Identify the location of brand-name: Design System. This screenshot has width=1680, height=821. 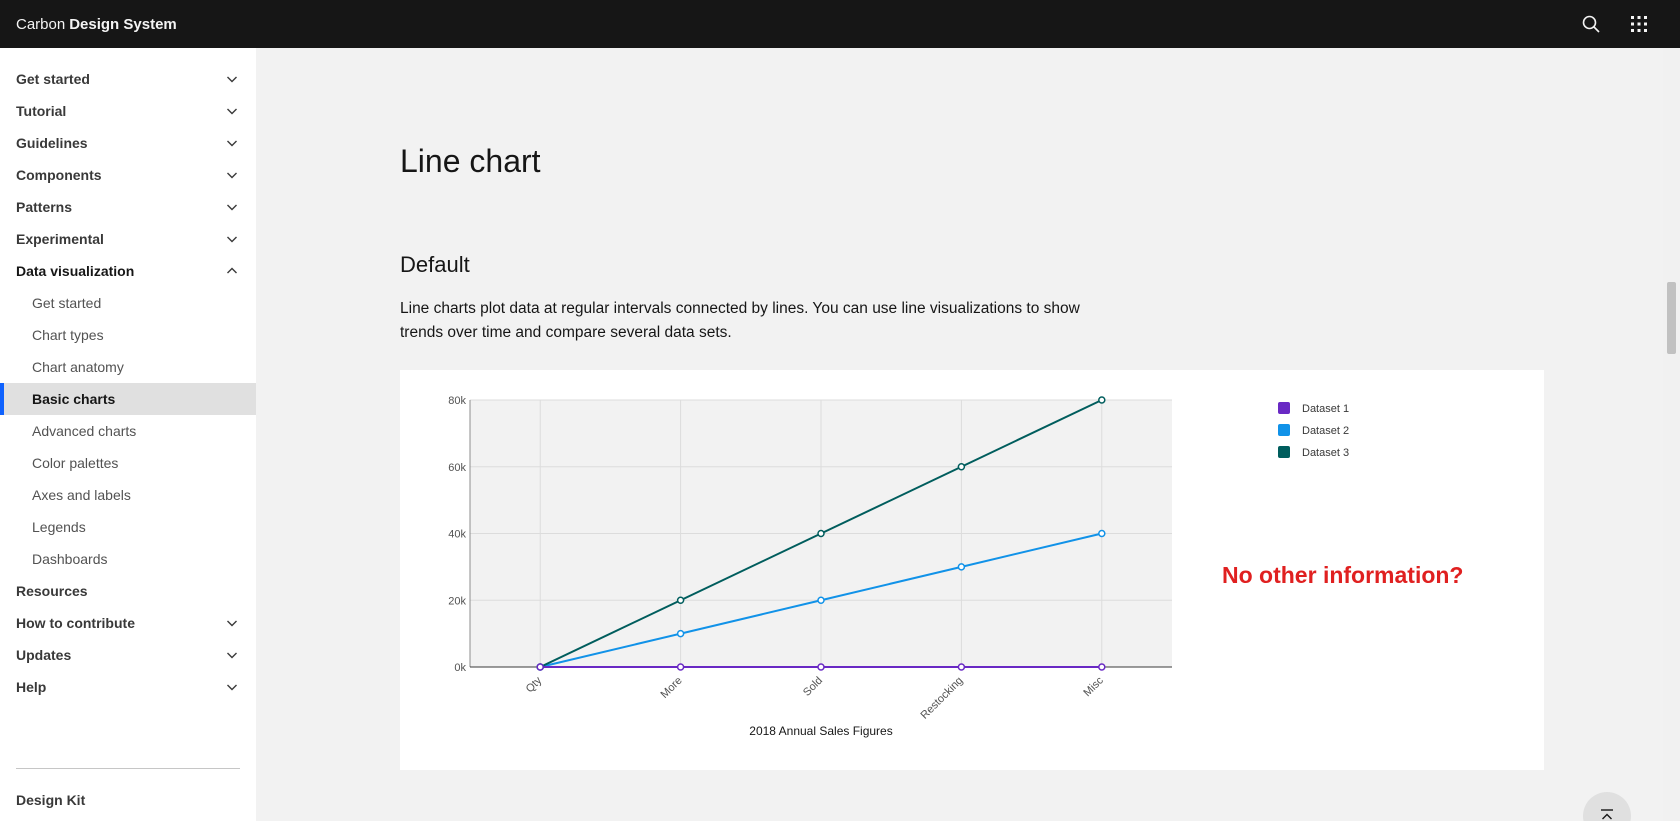
(123, 24).